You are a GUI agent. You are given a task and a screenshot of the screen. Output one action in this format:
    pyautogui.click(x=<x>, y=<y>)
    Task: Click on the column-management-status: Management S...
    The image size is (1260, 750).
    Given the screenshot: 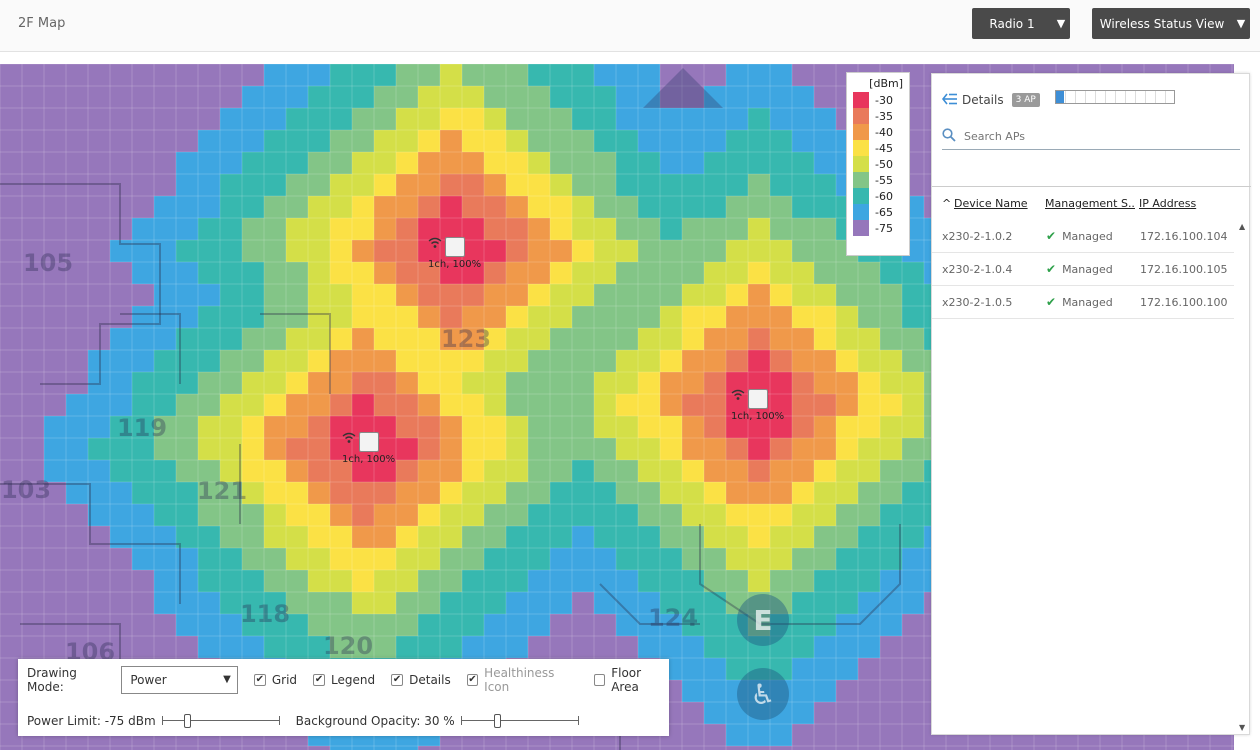 What is the action you would take?
    pyautogui.click(x=1090, y=203)
    